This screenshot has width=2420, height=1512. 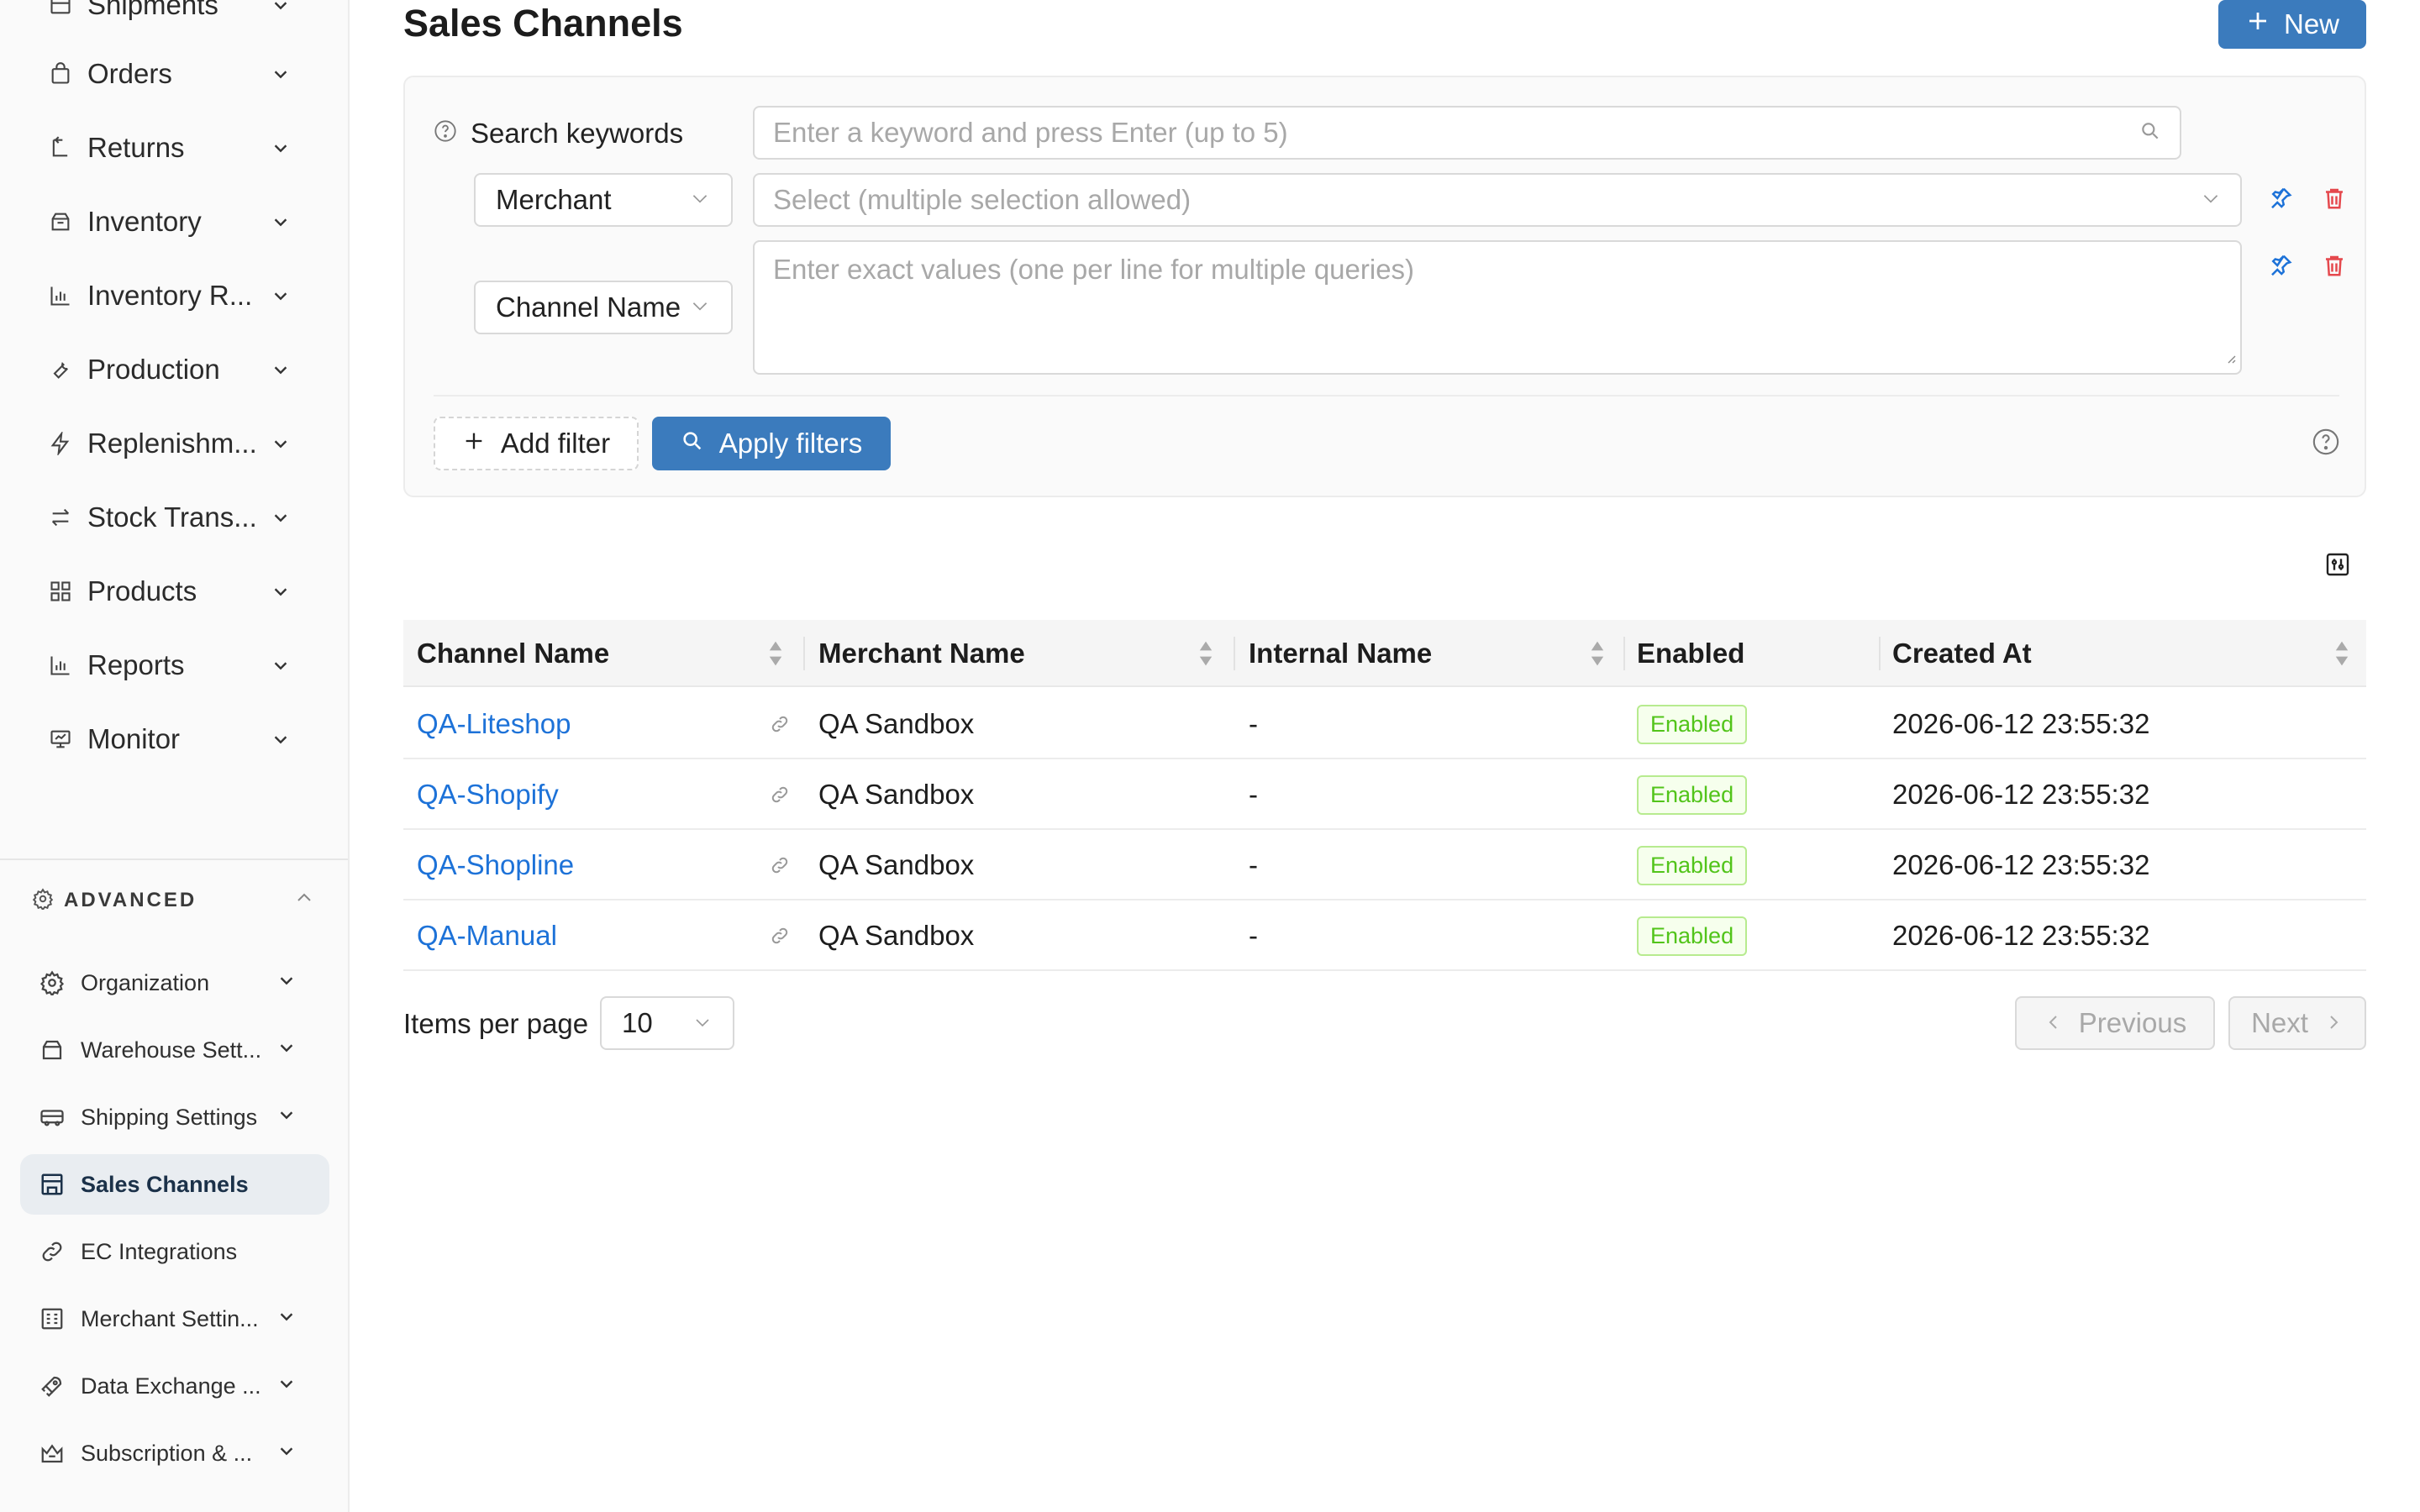 What do you see at coordinates (174, 1251) in the screenshot?
I see `sidebar-item-ec-integrations: EC Integrations` at bounding box center [174, 1251].